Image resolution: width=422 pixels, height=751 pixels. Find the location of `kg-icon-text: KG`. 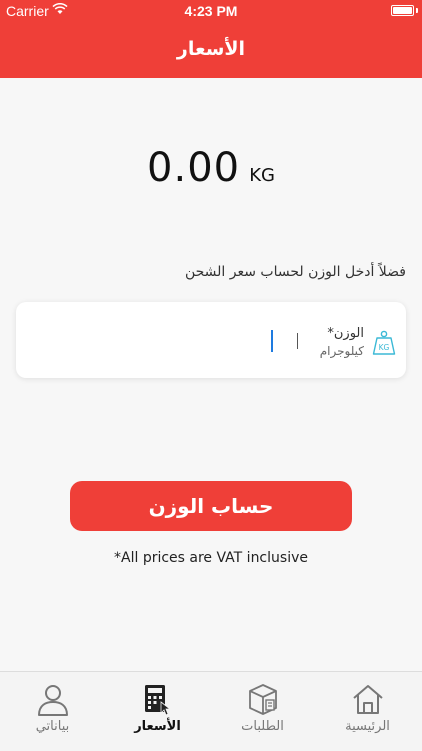

kg-icon-text: KG is located at coordinates (384, 347).